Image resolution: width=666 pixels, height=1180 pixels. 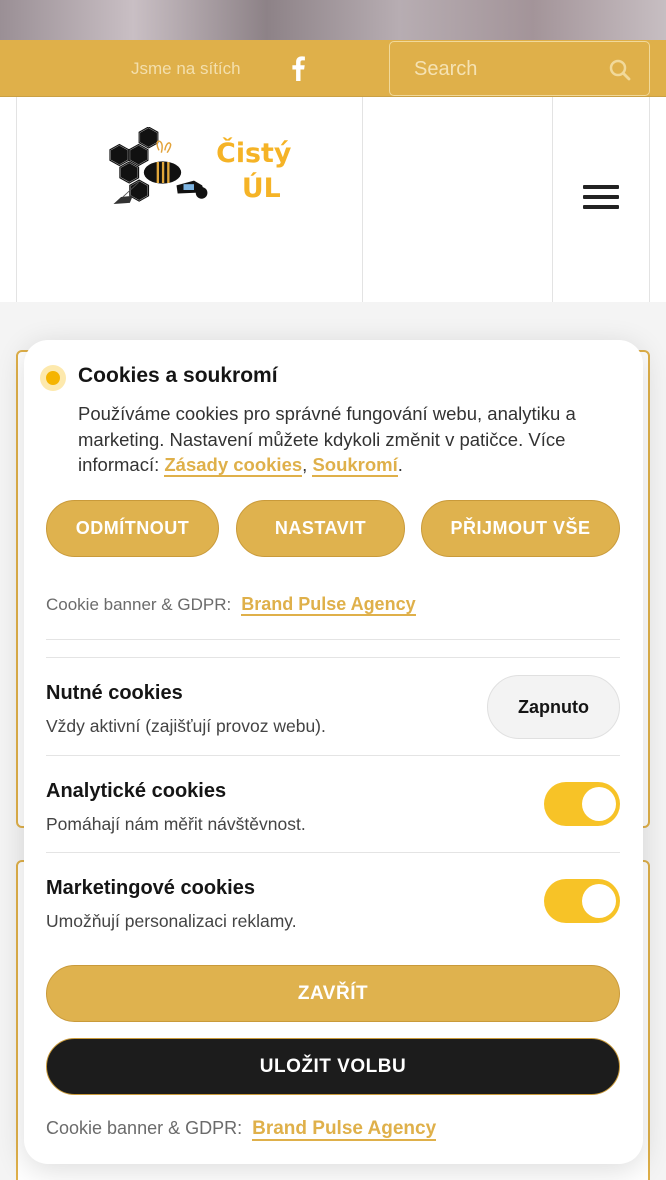 What do you see at coordinates (582, 901) in the screenshot?
I see `marketing-cookies-toggle` at bounding box center [582, 901].